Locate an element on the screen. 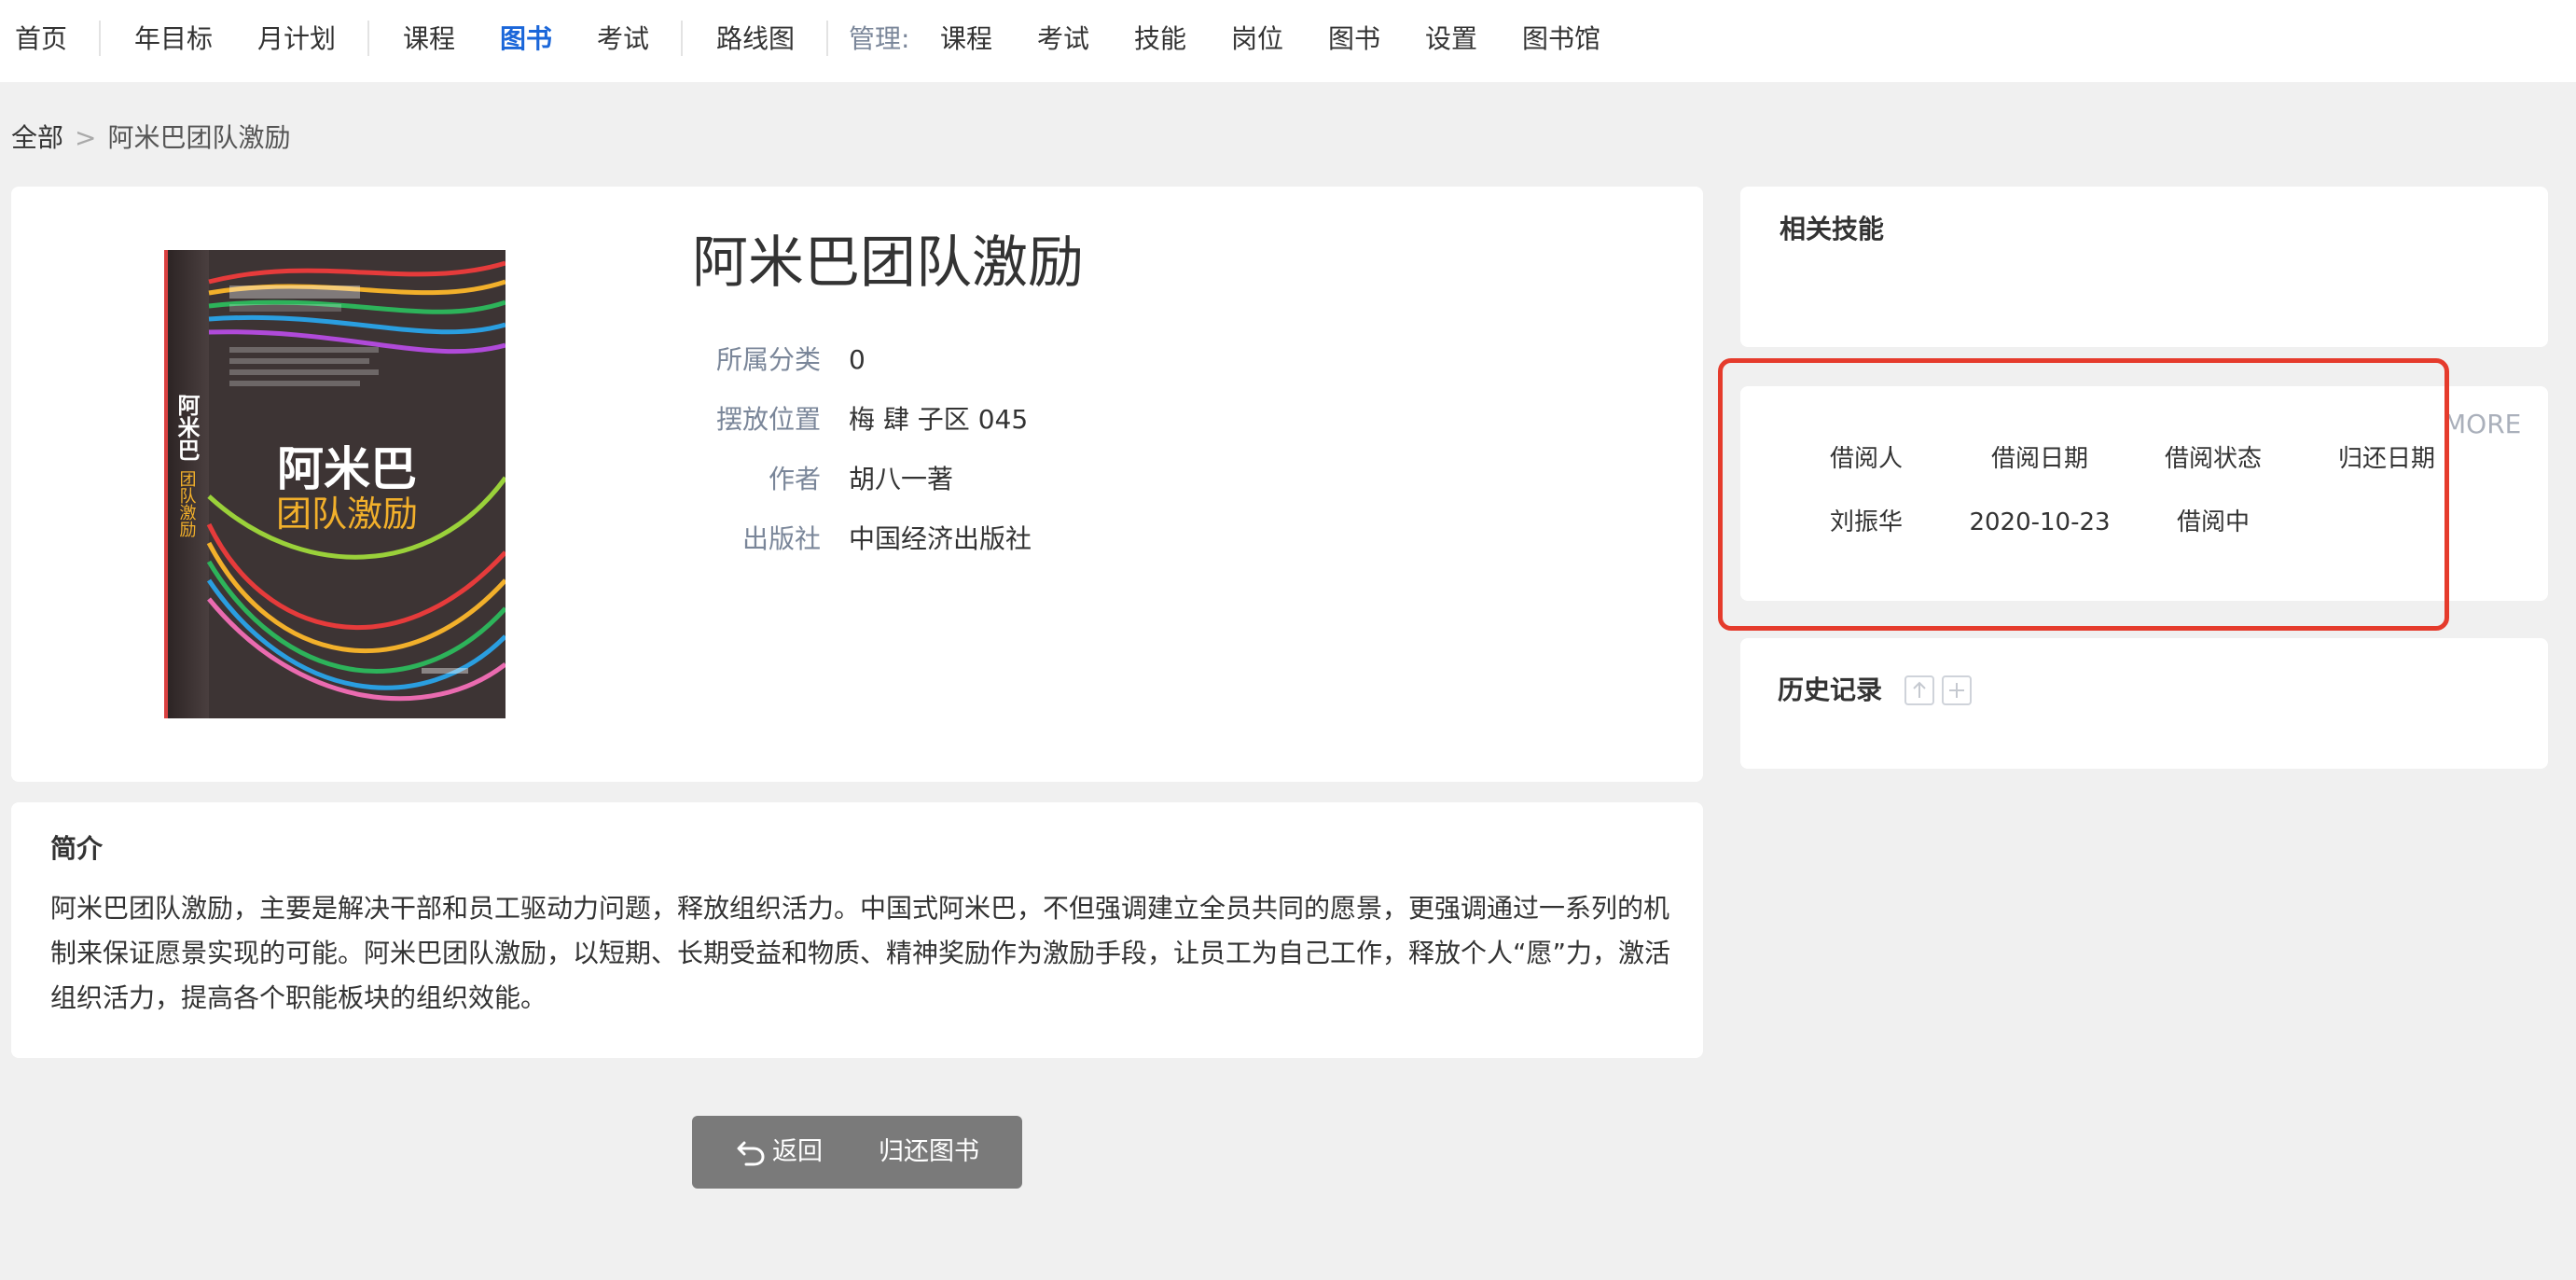 This screenshot has height=1280, width=2576. back-button-label: 返回 is located at coordinates (797, 1151).